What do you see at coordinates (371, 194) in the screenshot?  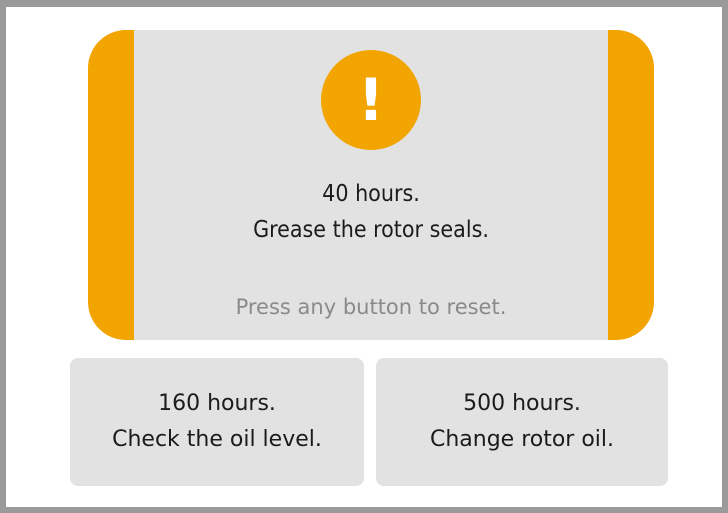 I see `alert-interval: 40 hours.` at bounding box center [371, 194].